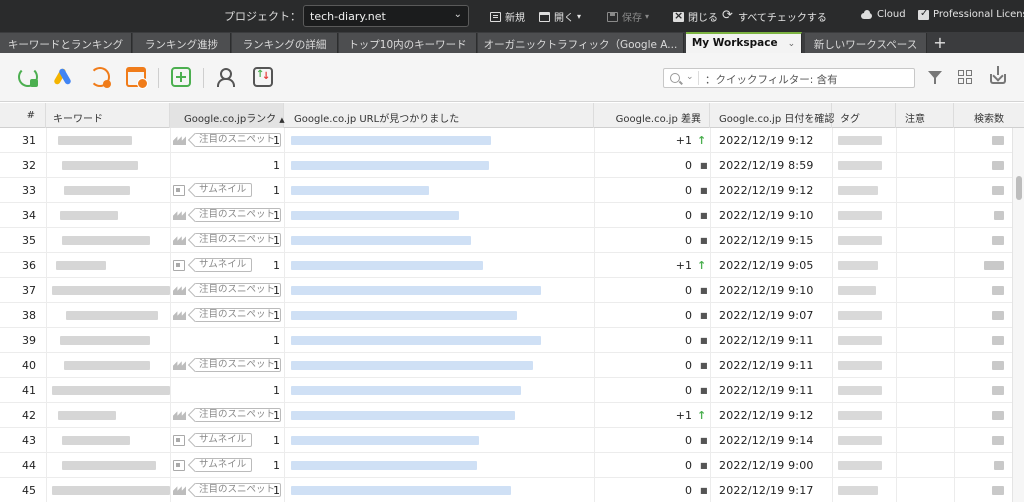  What do you see at coordinates (683, 265) in the screenshot?
I see `diff-value: +1` at bounding box center [683, 265].